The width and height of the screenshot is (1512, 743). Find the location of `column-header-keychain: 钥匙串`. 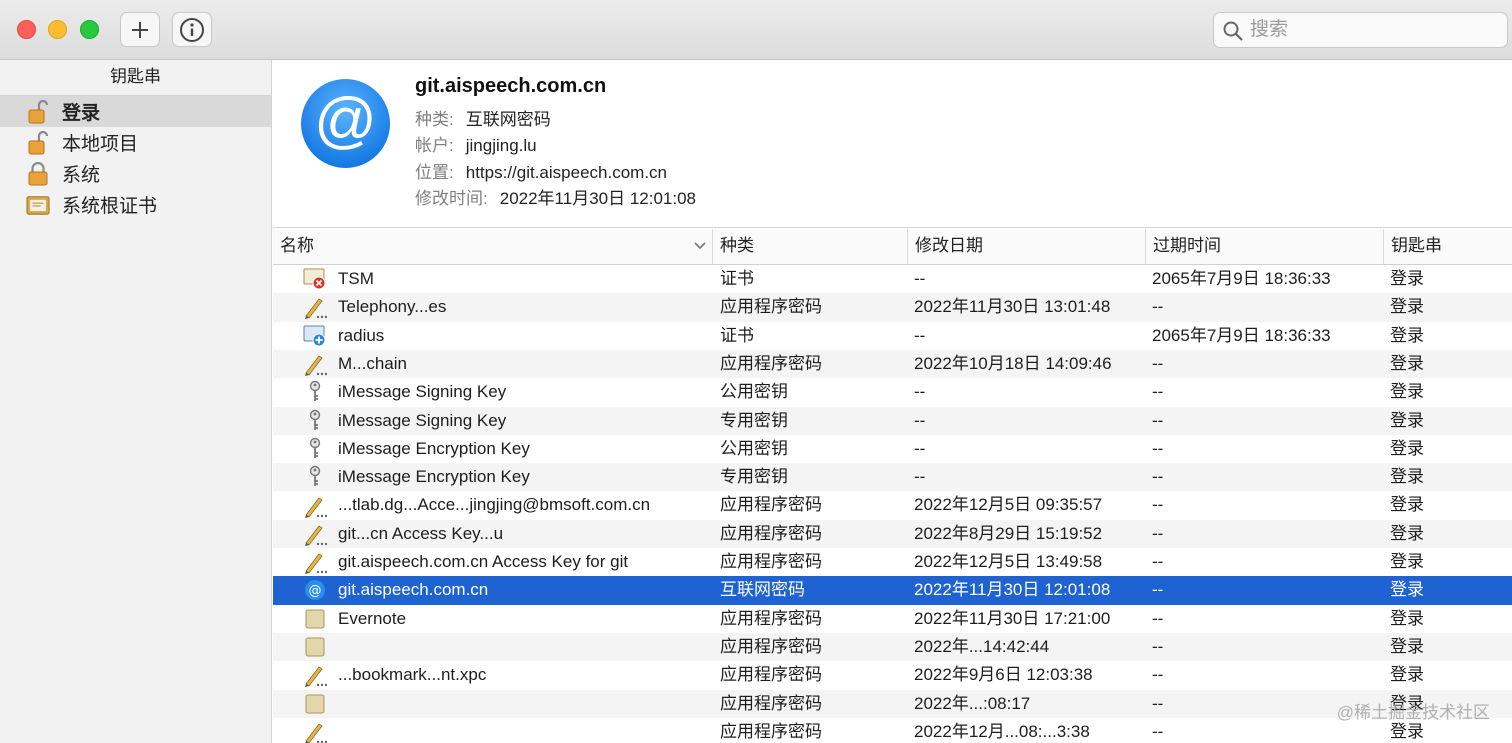

column-header-keychain: 钥匙串 is located at coordinates (1447, 247).